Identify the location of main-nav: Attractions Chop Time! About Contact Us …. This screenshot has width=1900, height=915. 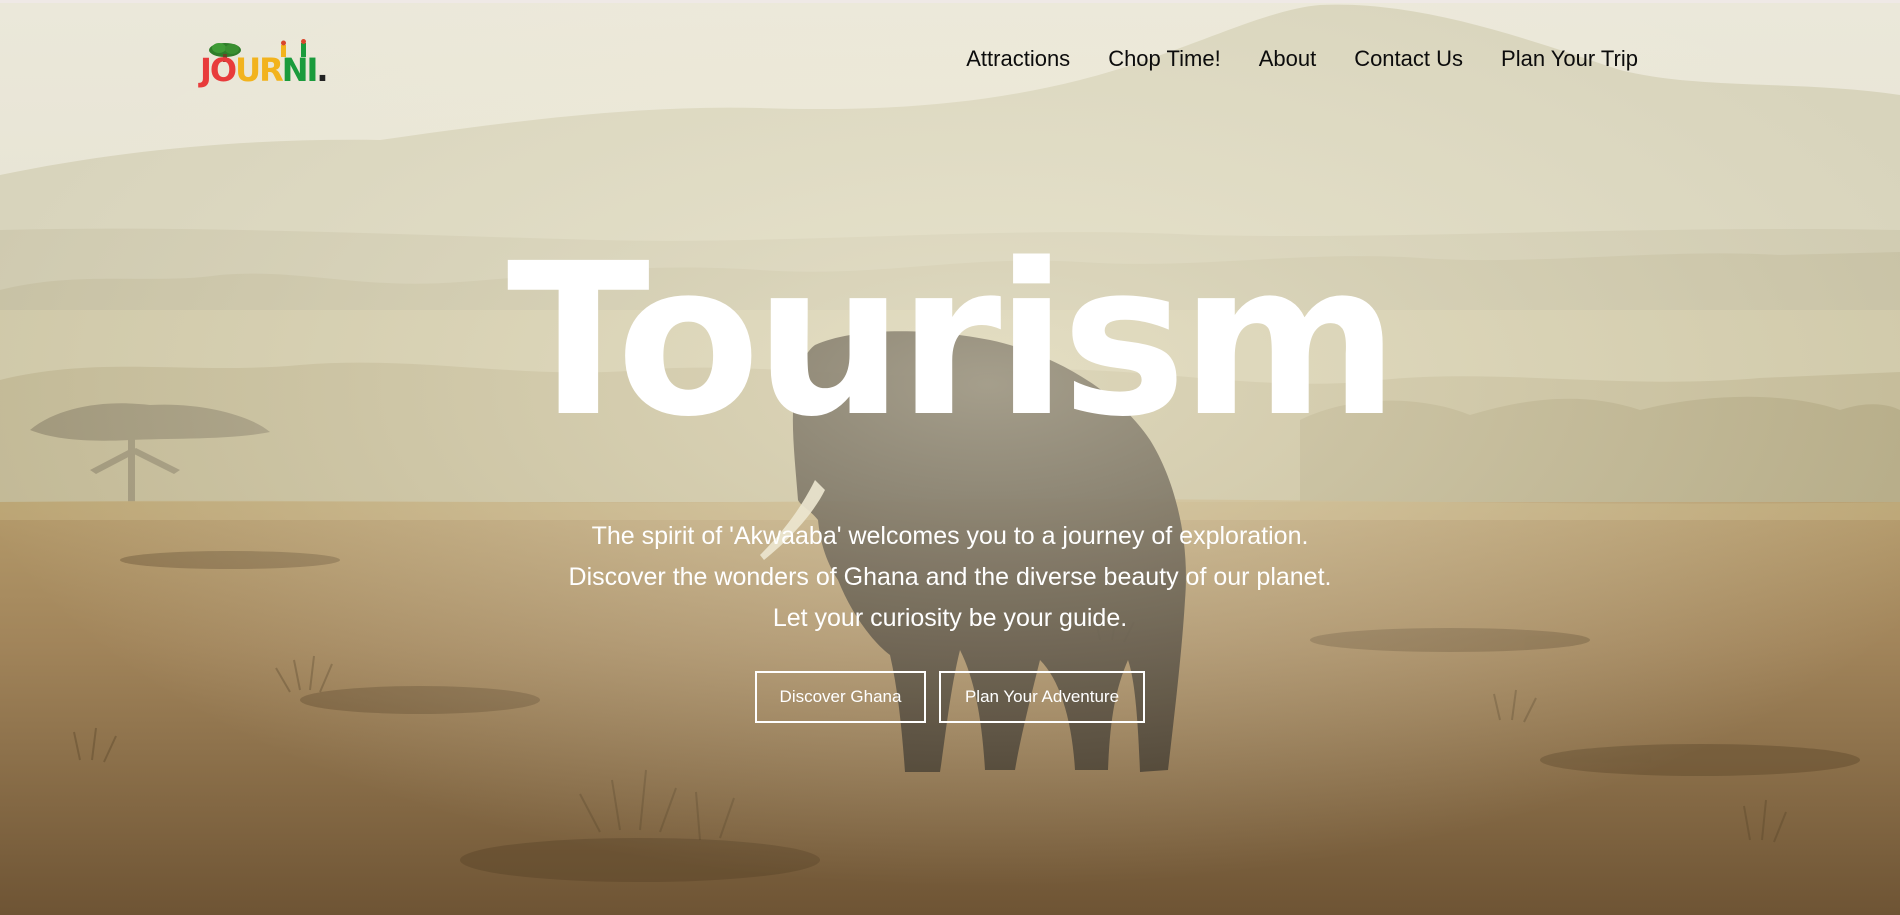
(1302, 59).